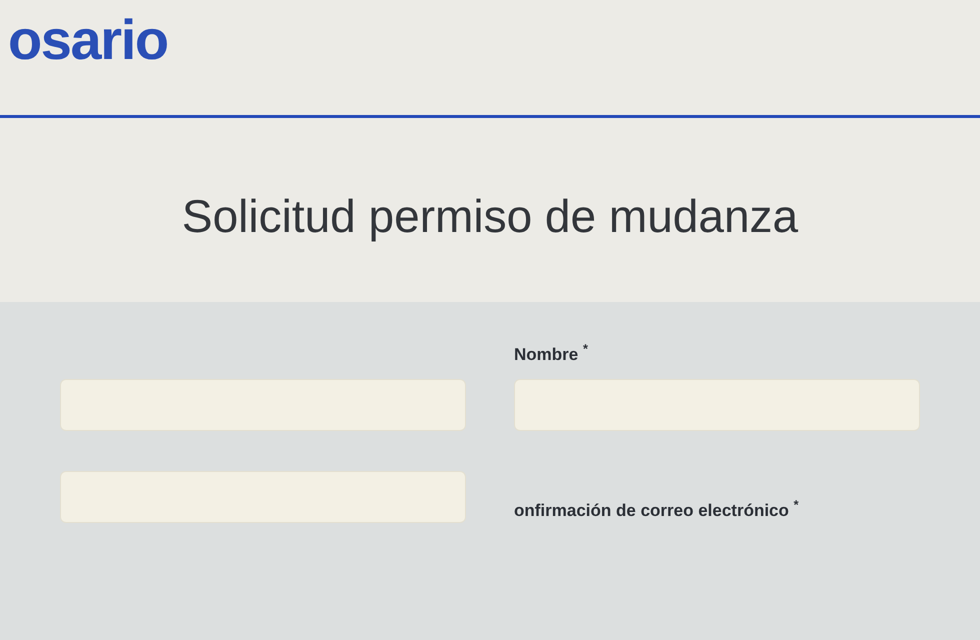 The image size is (980, 640). I want to click on field-label: Nombre $^{*}$, so click(551, 354).